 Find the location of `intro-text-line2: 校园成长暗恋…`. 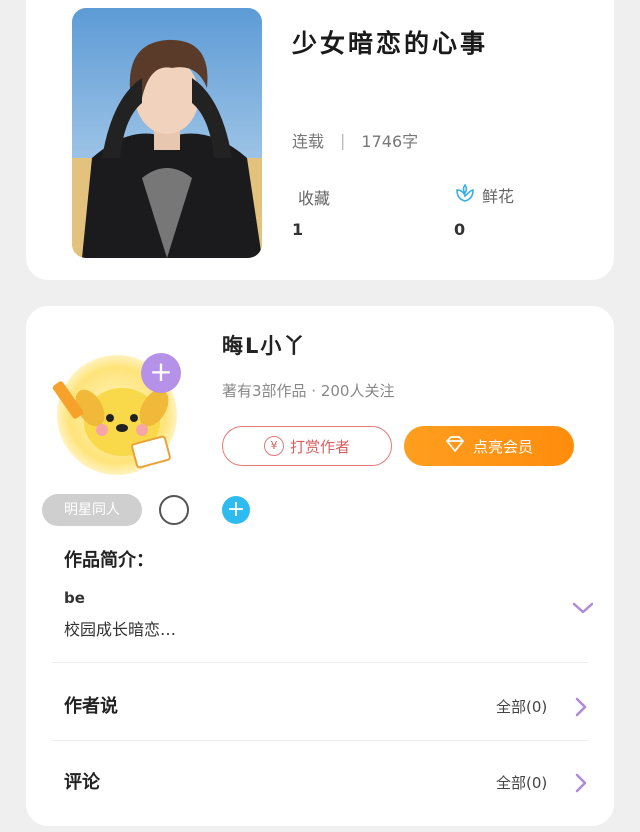

intro-text-line2: 校园成长暗恋… is located at coordinates (120, 629).